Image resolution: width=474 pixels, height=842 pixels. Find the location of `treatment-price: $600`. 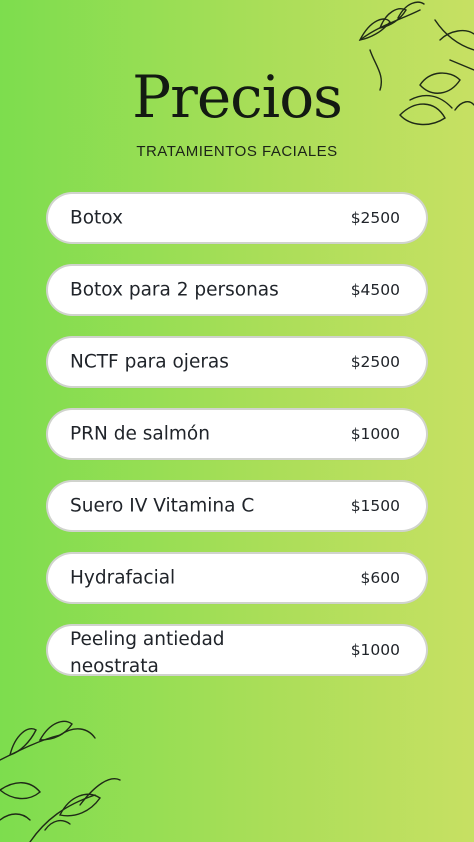

treatment-price: $600 is located at coordinates (380, 578).